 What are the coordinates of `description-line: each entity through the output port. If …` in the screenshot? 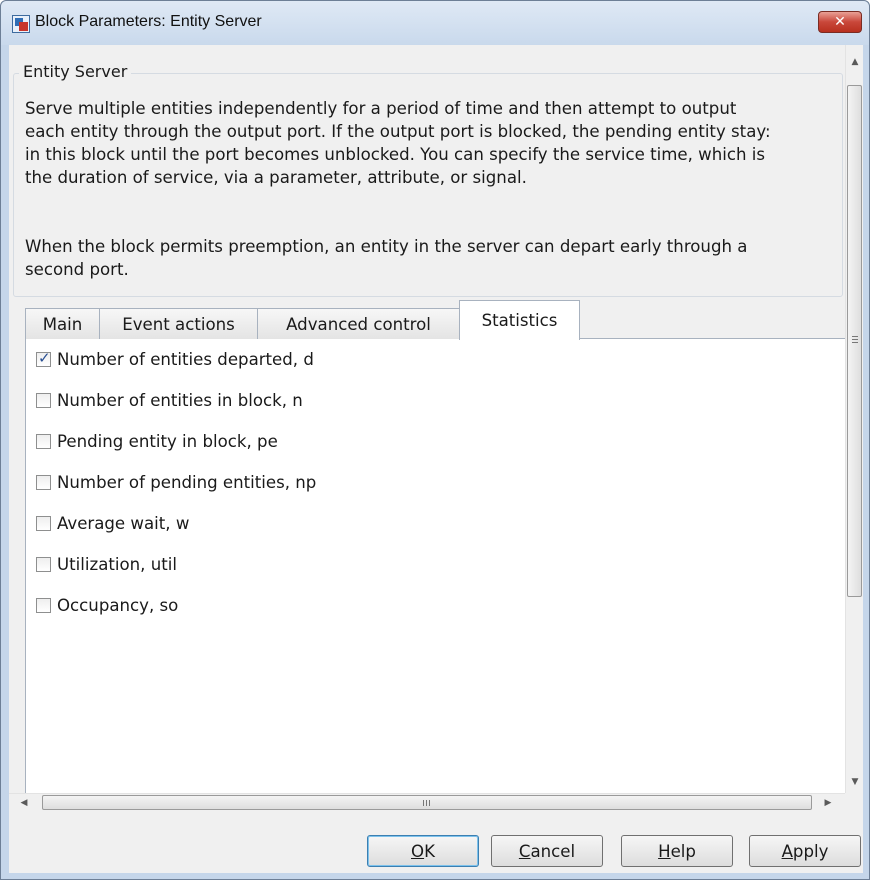 It's located at (398, 131).